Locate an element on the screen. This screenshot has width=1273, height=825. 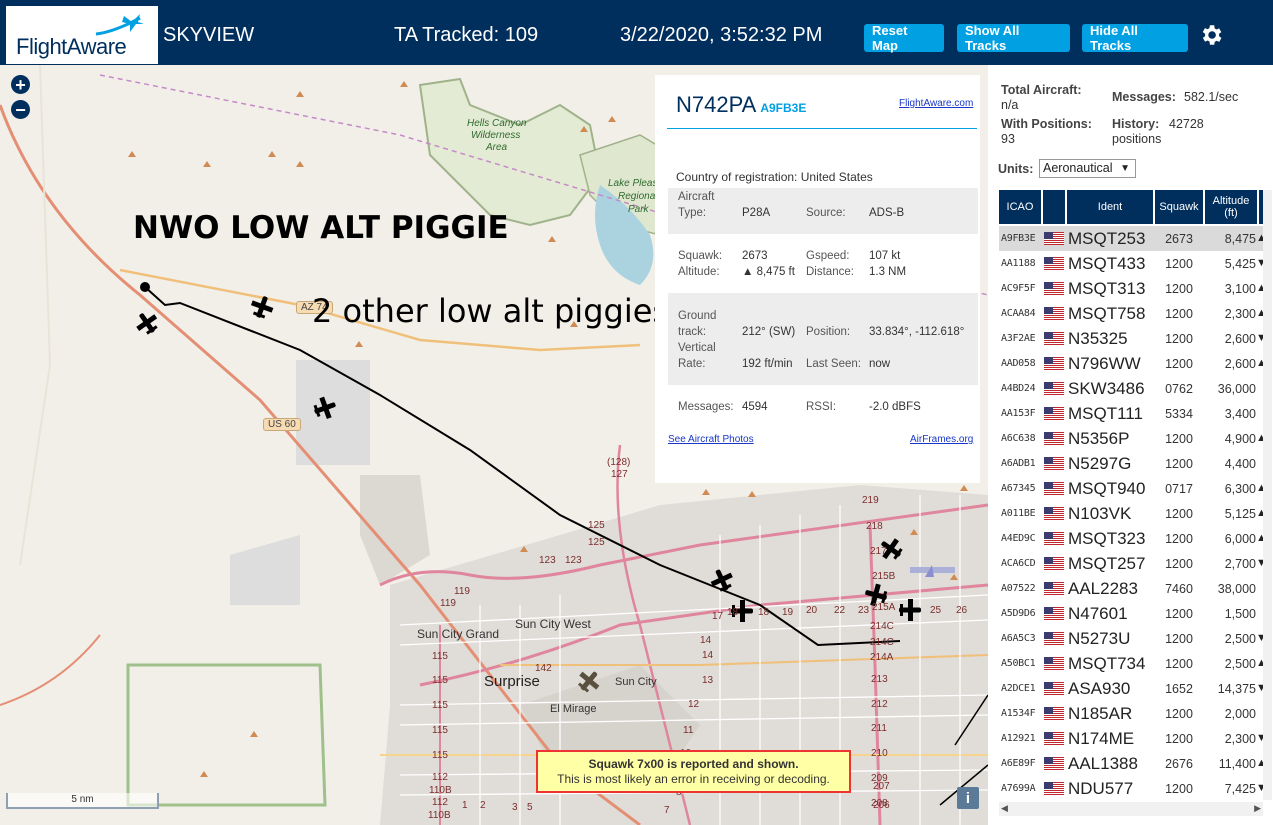
table-row: A6C638 N5356P 1200 4,900 ▲ is located at coordinates (1131, 438).